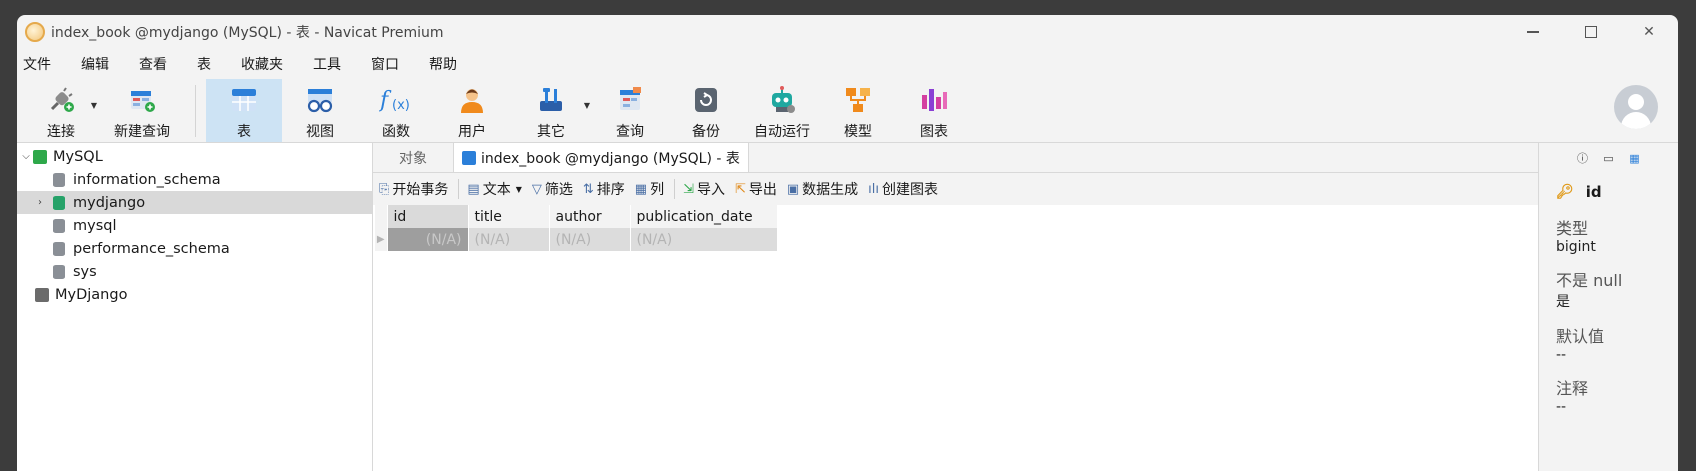 Image resolution: width=1696 pixels, height=471 pixels. What do you see at coordinates (1635, 158) in the screenshot?
I see `field-grid-icon: ▦` at bounding box center [1635, 158].